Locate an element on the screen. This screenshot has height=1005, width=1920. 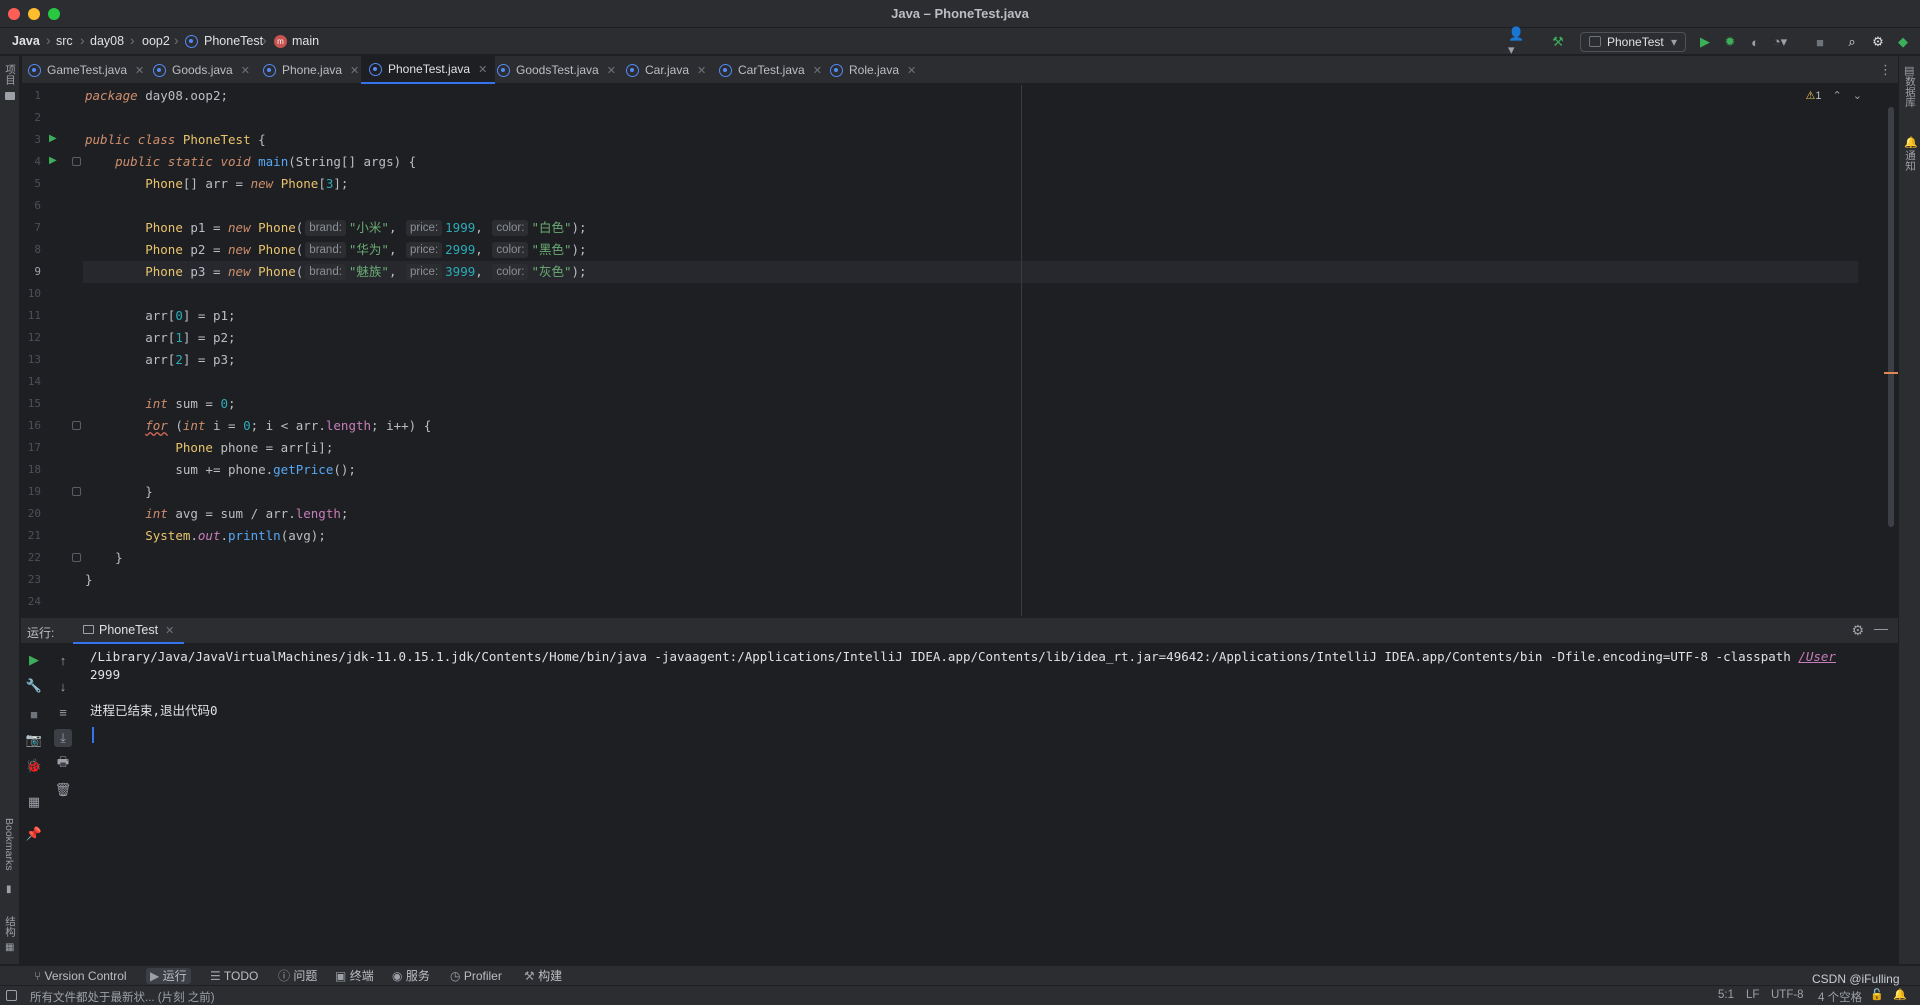
breadcrumb-class: PhoneTest is located at coordinates (233, 41).